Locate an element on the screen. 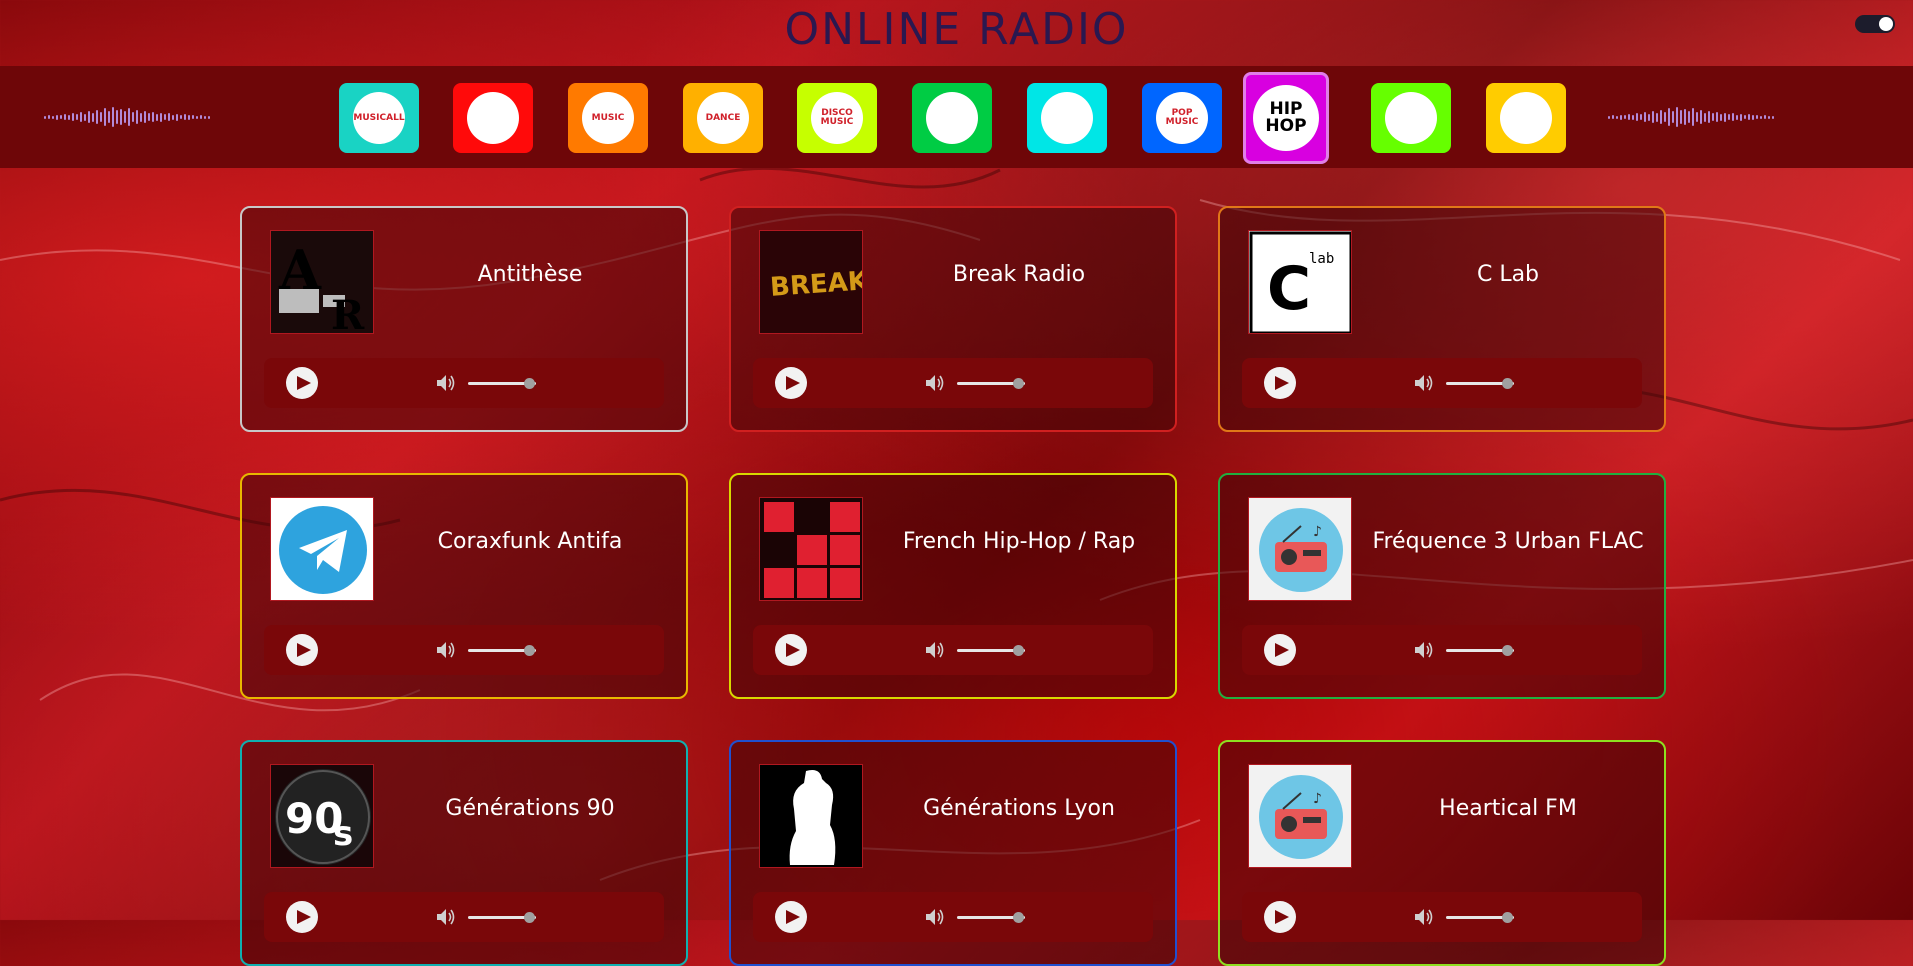 The height and width of the screenshot is (966, 1913). station-card: 90 s Générations 90 is located at coordinates (464, 853).